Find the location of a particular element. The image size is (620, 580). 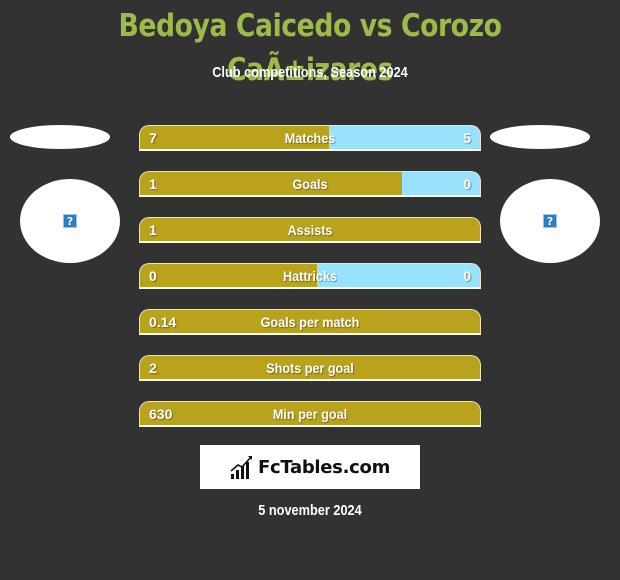

stat-label: Hattricks is located at coordinates (310, 276).